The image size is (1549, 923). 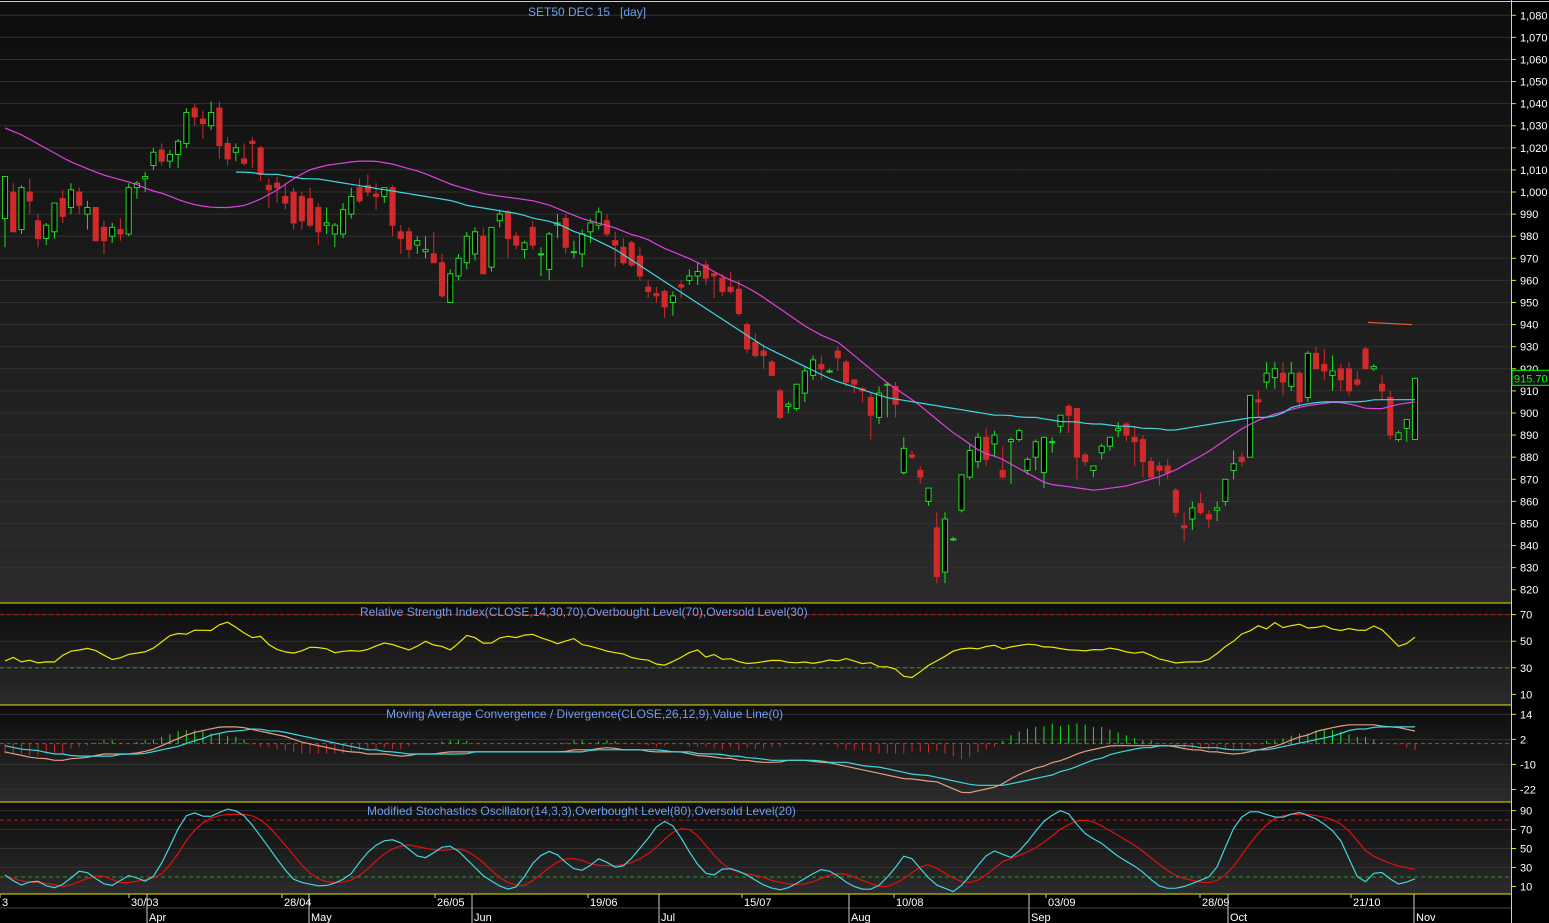 I want to click on y-tick-label: 1,070, so click(x=1534, y=38).